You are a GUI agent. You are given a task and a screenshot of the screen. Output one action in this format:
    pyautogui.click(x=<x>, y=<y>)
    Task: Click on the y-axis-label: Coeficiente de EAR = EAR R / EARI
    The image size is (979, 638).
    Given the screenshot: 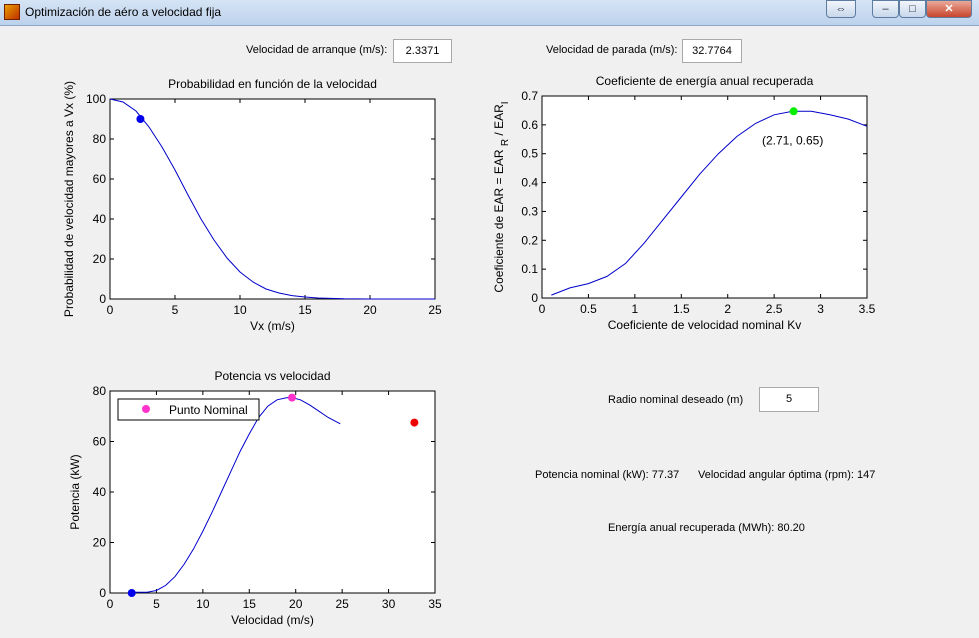 What is the action you would take?
    pyautogui.click(x=501, y=196)
    